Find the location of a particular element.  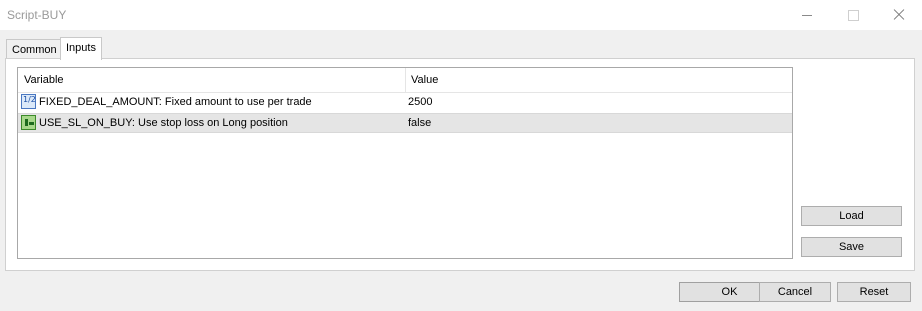

close-icon is located at coordinates (899, 15).